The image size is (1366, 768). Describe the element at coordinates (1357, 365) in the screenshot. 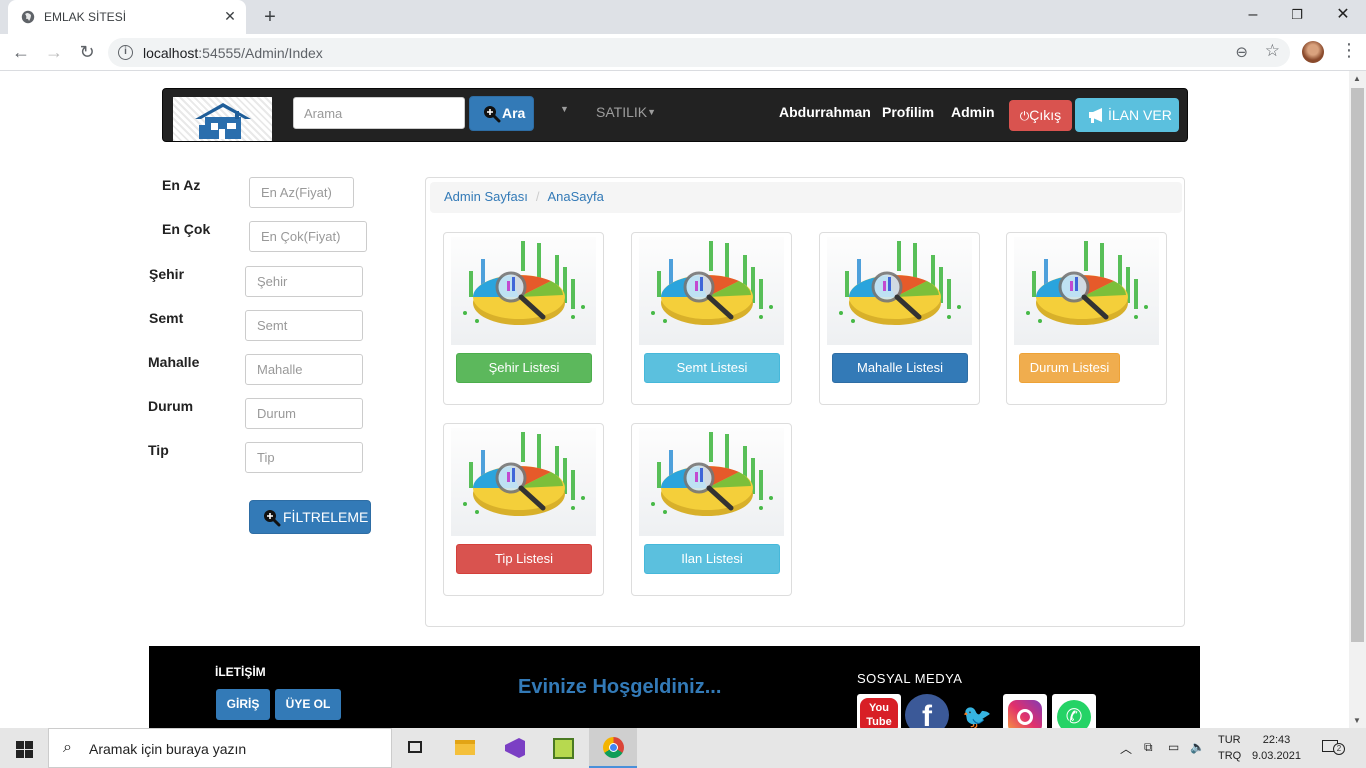

I see `scrollbar-thumb` at that location.